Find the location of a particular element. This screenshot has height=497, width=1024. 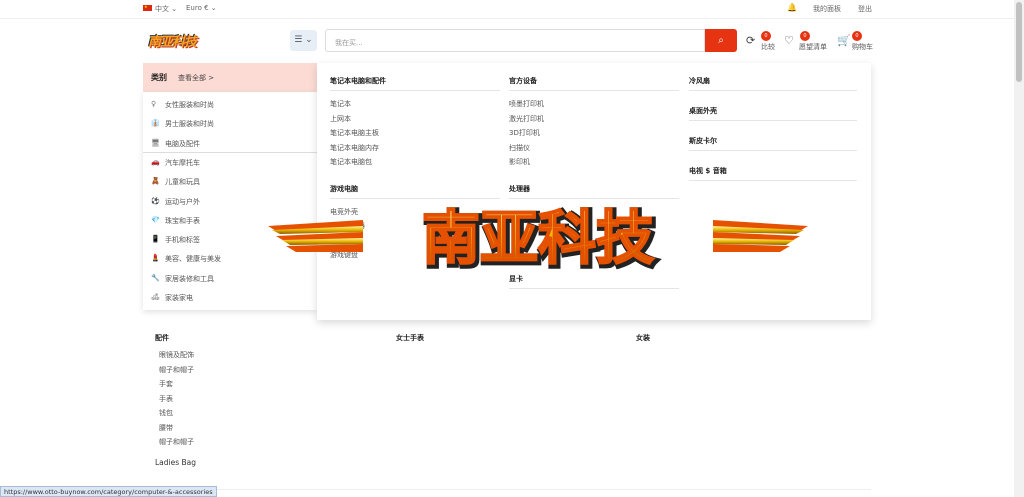

category-icon: 🧸 is located at coordinates (155, 181).